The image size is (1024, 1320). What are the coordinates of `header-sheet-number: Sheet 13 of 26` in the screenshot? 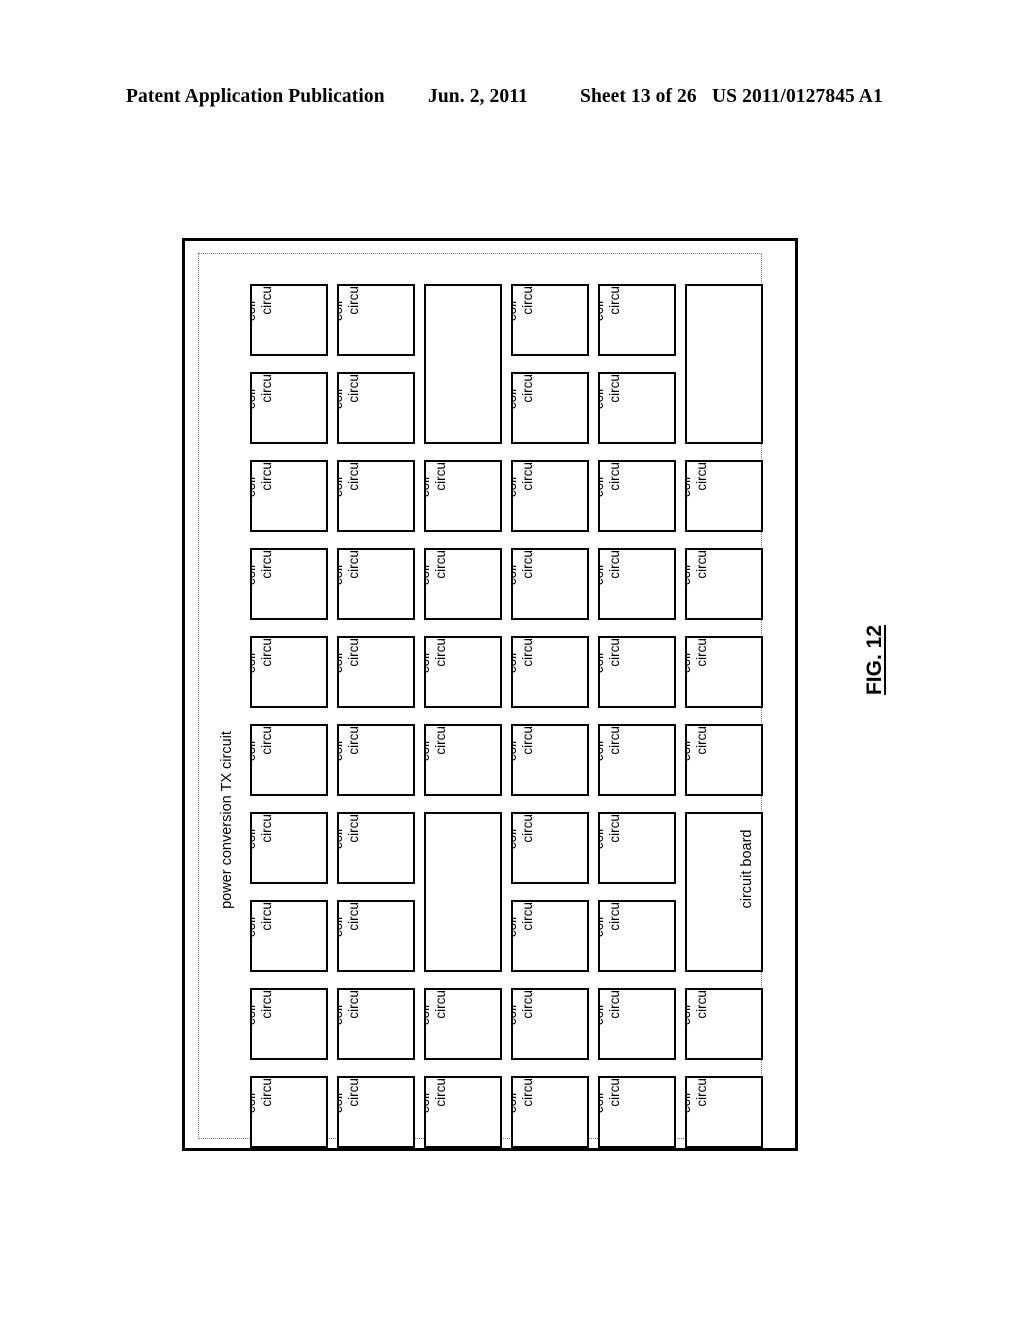 It's located at (638, 96).